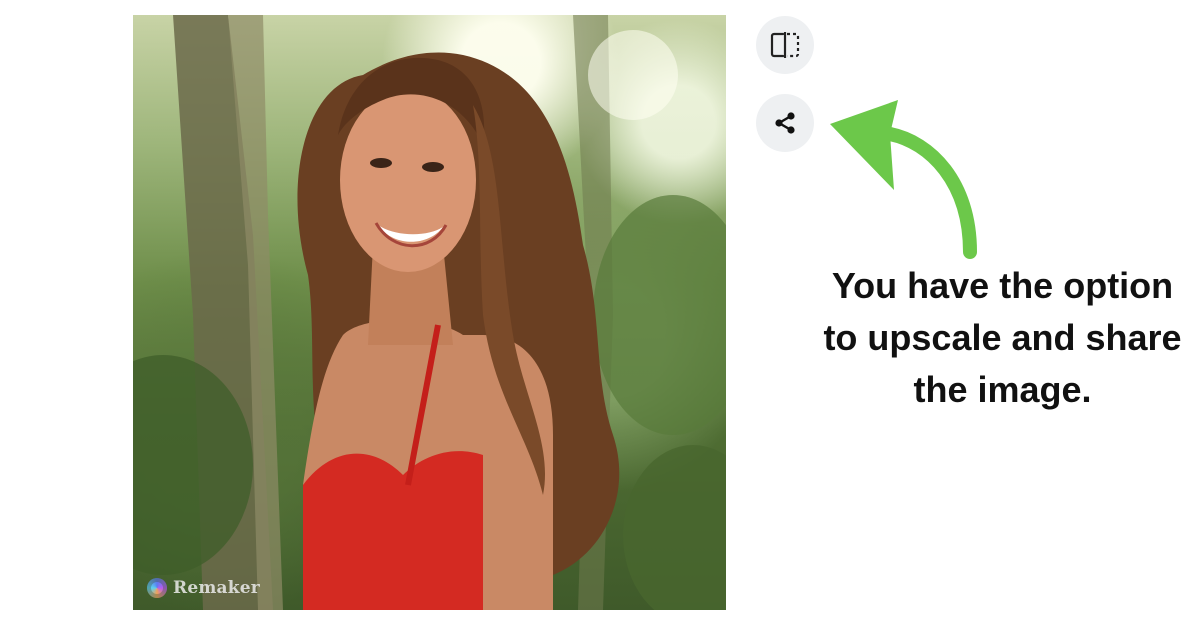 Image resolution: width=1200 pixels, height=628 pixels. I want to click on caption-line: the image., so click(1002, 389).